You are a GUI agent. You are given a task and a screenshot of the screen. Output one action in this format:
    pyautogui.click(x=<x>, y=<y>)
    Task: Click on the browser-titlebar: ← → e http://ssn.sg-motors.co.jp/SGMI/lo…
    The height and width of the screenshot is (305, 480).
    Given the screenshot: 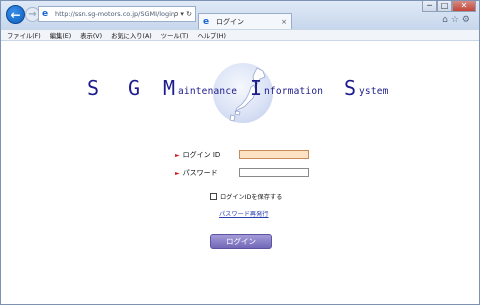 What is the action you would take?
    pyautogui.click(x=240, y=15)
    